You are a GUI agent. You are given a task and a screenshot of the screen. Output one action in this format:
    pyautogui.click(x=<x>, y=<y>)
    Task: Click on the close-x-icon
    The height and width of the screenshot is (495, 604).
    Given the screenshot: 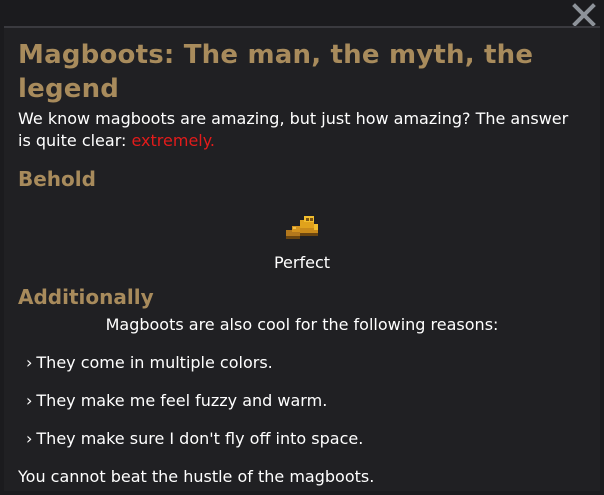 What is the action you would take?
    pyautogui.click(x=584, y=15)
    